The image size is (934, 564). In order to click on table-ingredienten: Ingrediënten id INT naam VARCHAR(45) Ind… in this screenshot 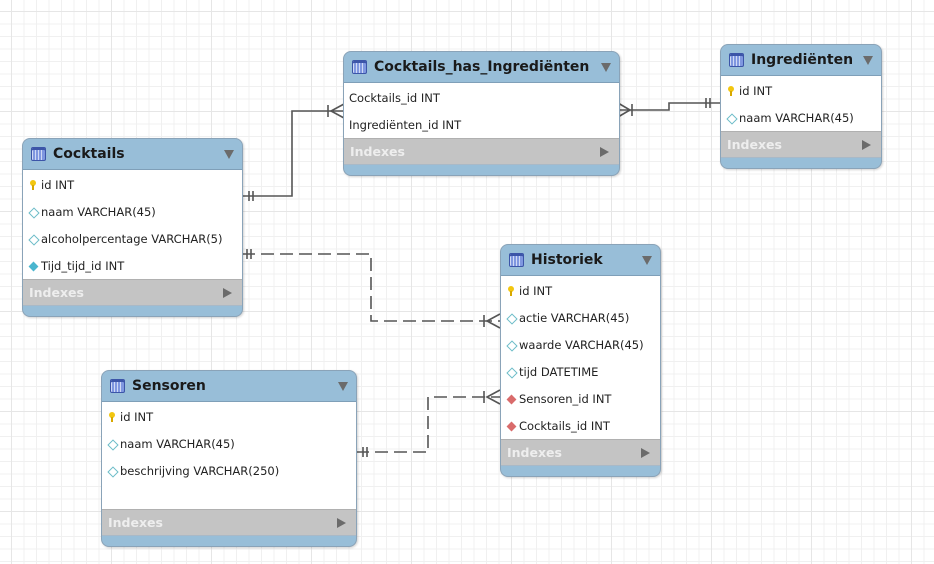, I will do `click(801, 106)`.